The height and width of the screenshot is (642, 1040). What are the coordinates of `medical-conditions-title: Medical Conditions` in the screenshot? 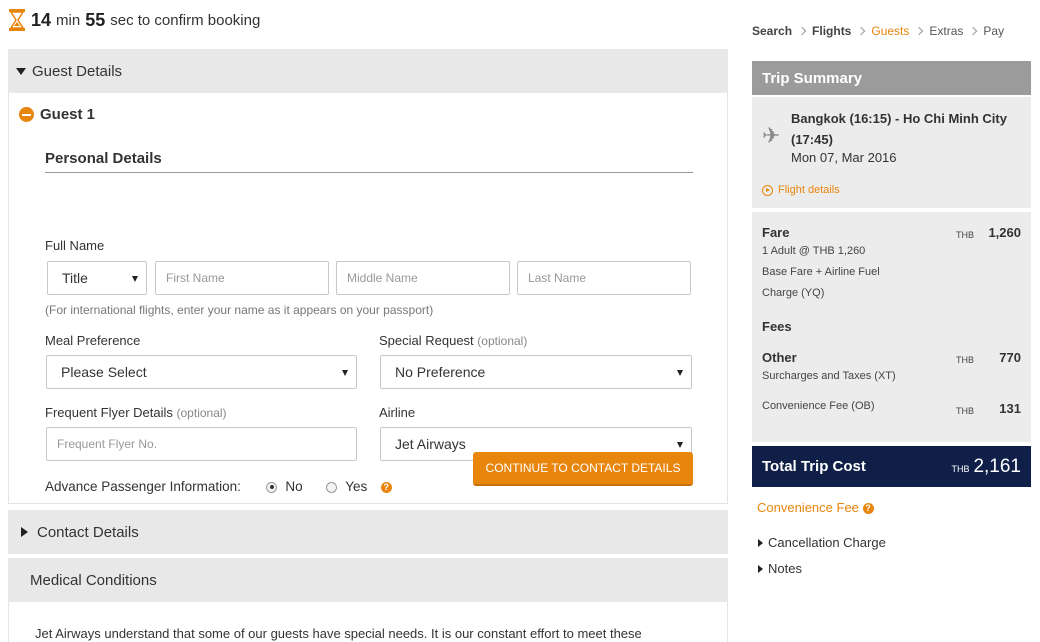 It's located at (93, 580).